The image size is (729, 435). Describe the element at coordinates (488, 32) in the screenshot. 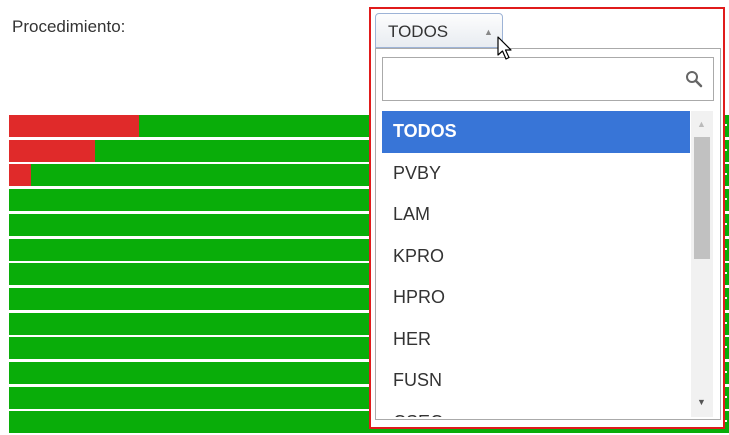

I see `chevron-up-icon: ▲` at that location.